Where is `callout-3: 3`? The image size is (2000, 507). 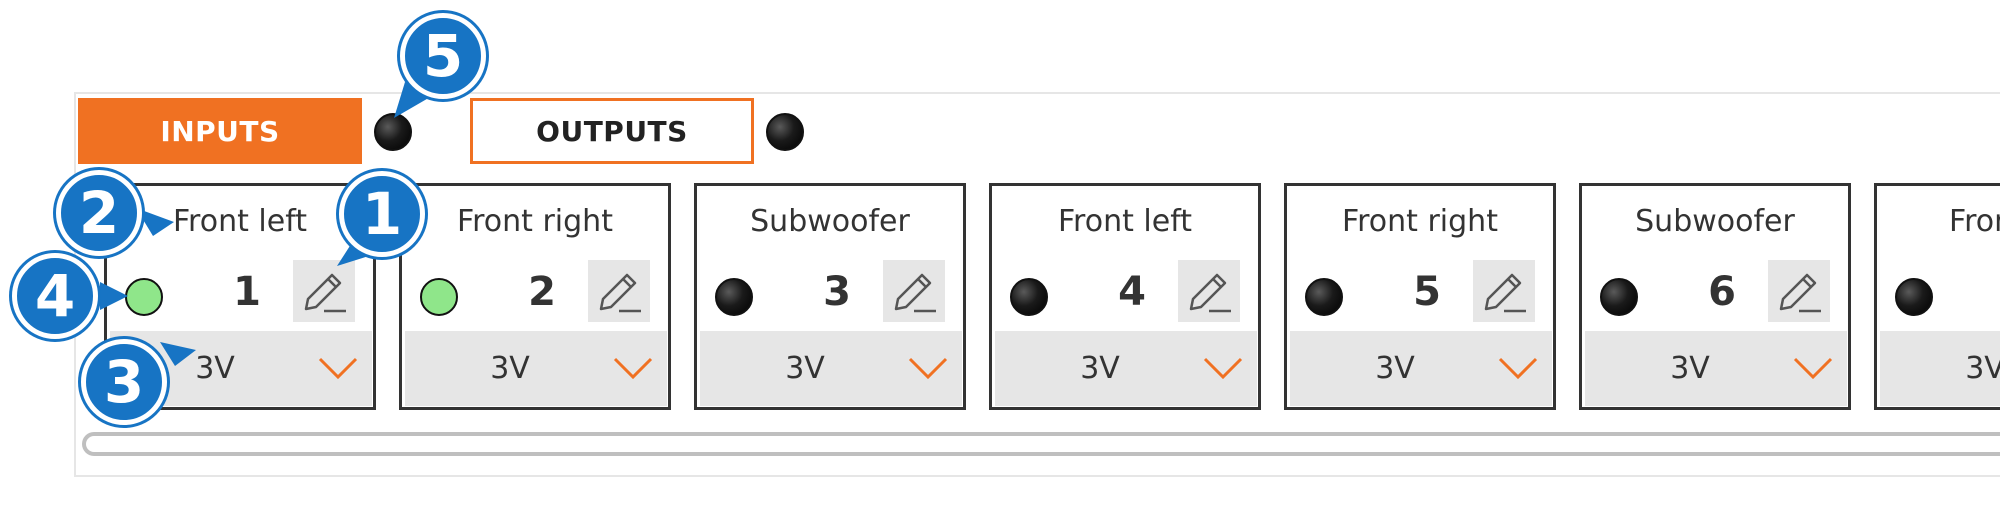 callout-3: 3 is located at coordinates (124, 382).